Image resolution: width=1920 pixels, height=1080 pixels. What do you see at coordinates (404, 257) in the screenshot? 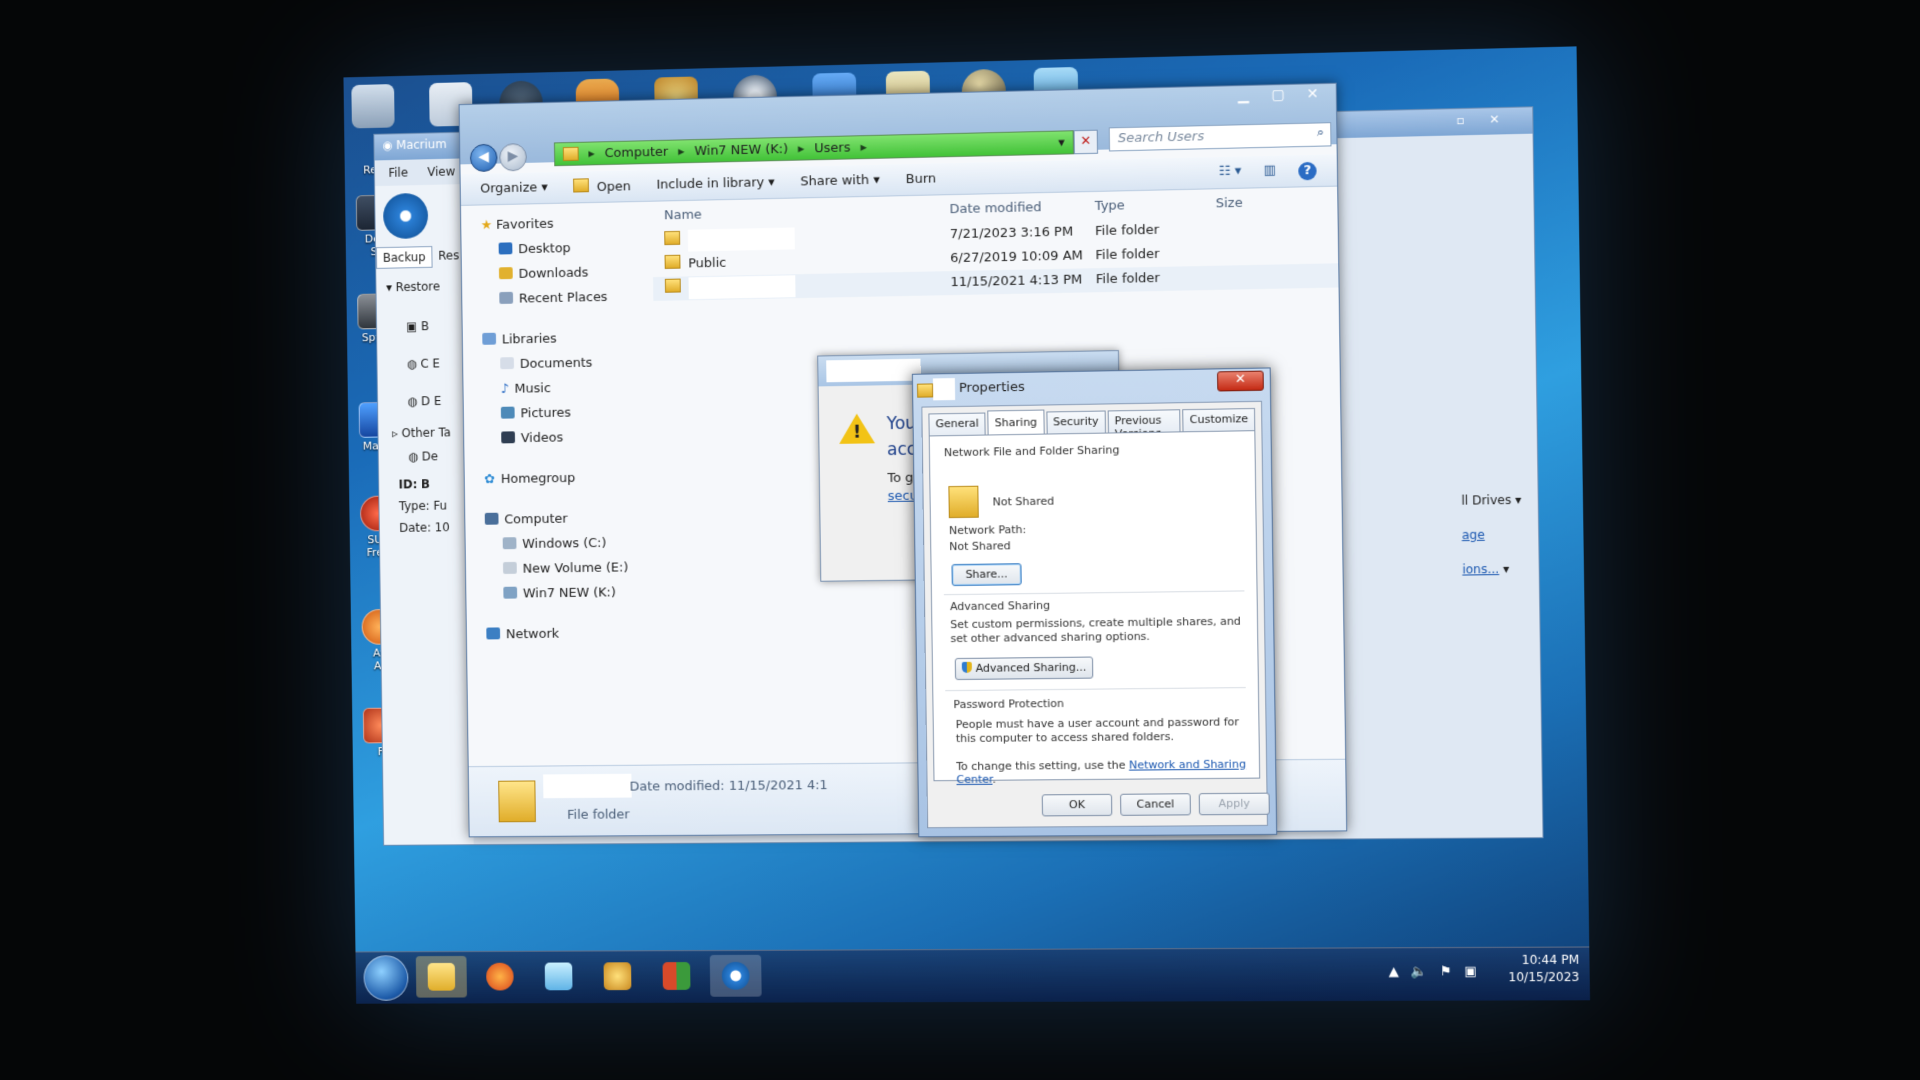
I see `tab-backup: Backup` at bounding box center [404, 257].